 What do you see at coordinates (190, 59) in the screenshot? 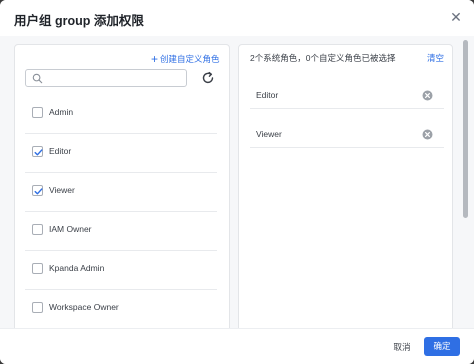
I see `create-custom-role-label: 创建自定义角色` at bounding box center [190, 59].